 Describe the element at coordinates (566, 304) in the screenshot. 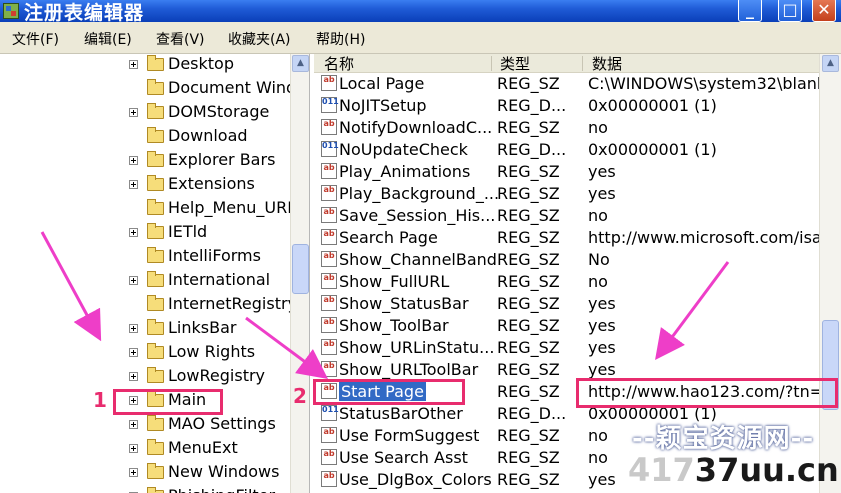

I see `list-row: ab Show_StatusBar REG_SZ yes` at that location.